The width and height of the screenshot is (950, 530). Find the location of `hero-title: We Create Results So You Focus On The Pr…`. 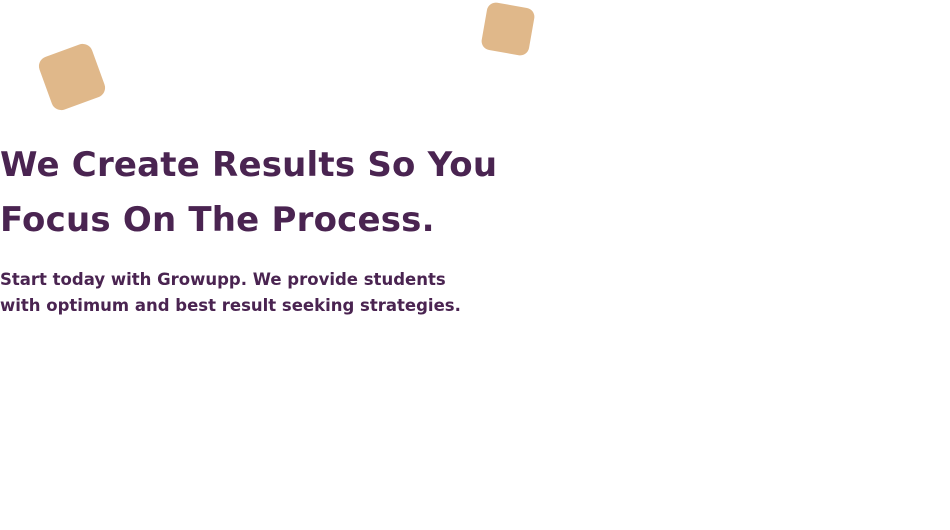

hero-title: We Create Results So You Focus On The Pr… is located at coordinates (248, 193).